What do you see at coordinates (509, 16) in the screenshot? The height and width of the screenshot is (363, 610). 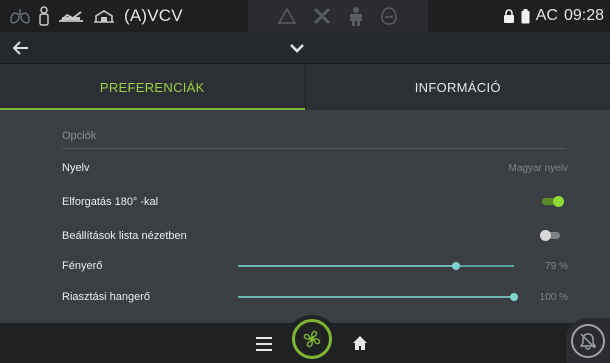 I see `lock-icon` at bounding box center [509, 16].